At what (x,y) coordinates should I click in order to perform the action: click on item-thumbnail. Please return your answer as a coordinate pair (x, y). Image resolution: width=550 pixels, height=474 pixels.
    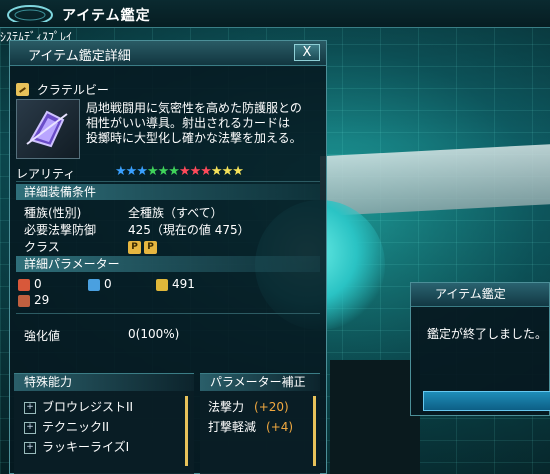
    Looking at the image, I should click on (48, 129).